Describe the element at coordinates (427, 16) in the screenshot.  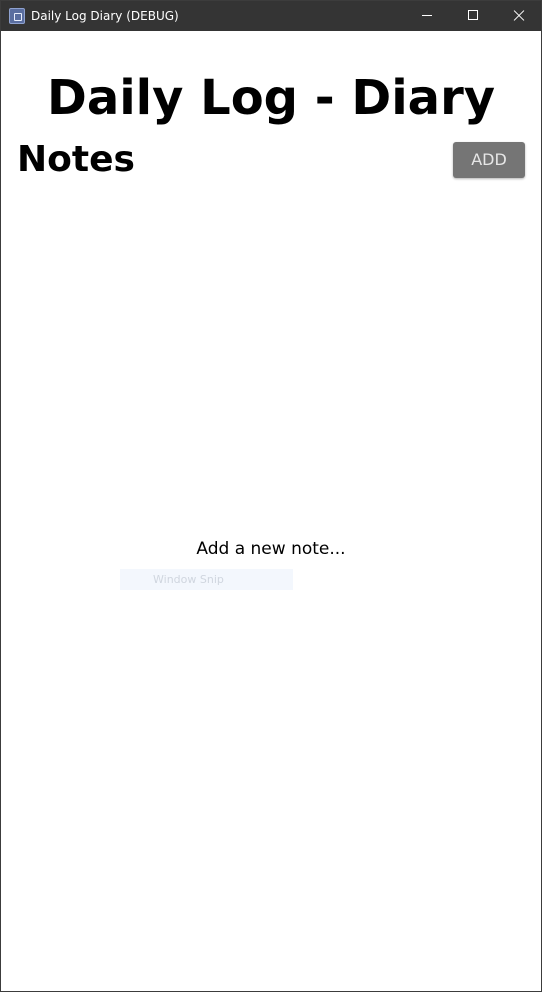
I see `minimize-button` at that location.